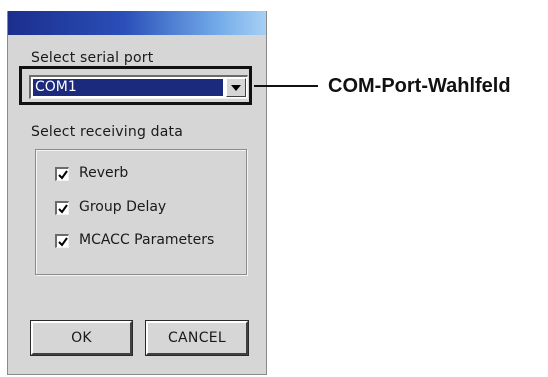 Image resolution: width=548 pixels, height=377 pixels. What do you see at coordinates (92, 58) in the screenshot?
I see `serial-port-label: Select serial port` at bounding box center [92, 58].